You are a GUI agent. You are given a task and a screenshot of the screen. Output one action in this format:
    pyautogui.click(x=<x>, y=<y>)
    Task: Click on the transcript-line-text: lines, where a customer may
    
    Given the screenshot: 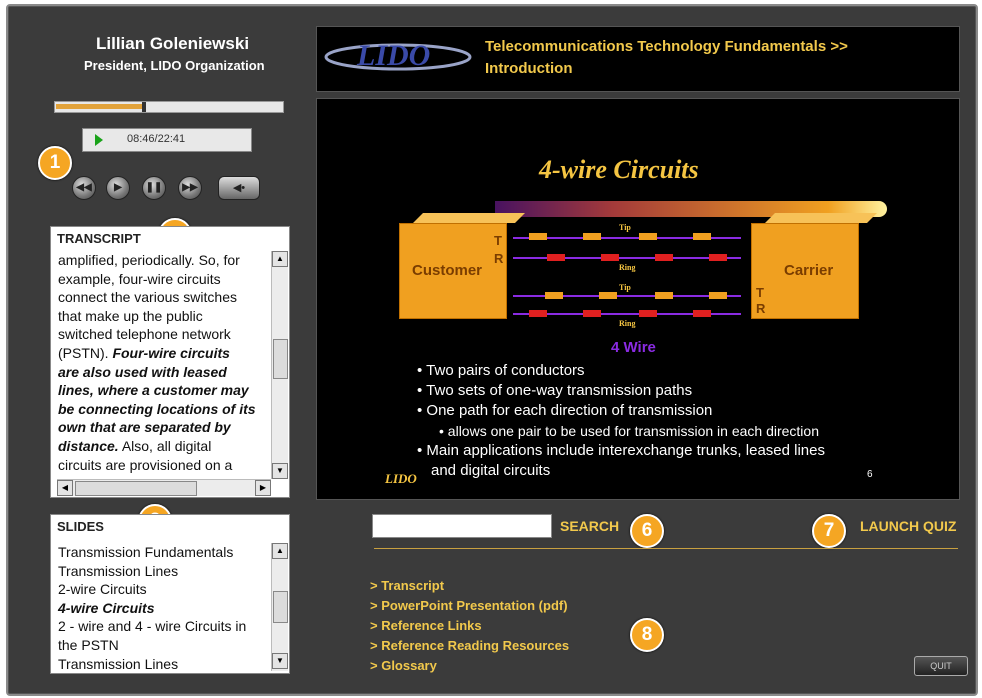 What is the action you would take?
    pyautogui.click(x=153, y=390)
    